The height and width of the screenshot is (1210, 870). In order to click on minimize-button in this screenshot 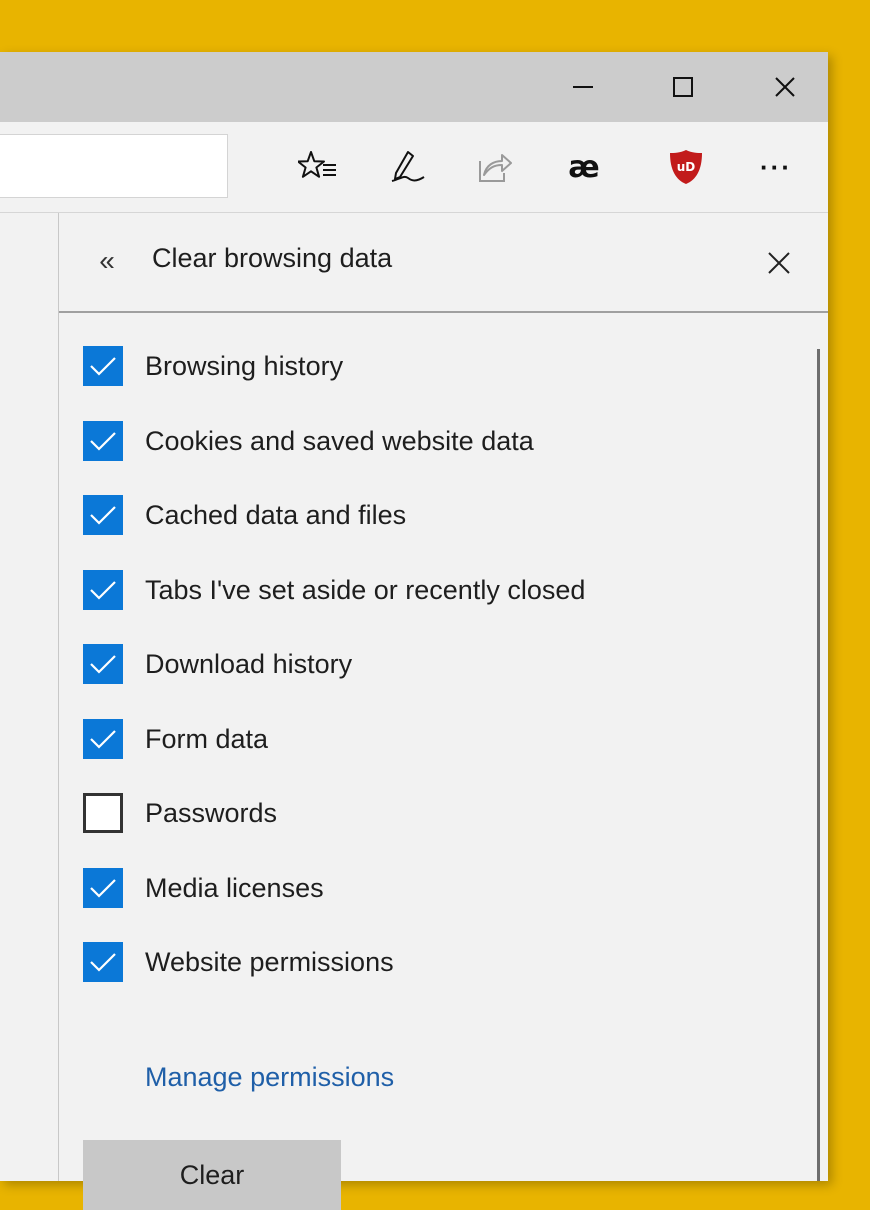, I will do `click(583, 87)`.